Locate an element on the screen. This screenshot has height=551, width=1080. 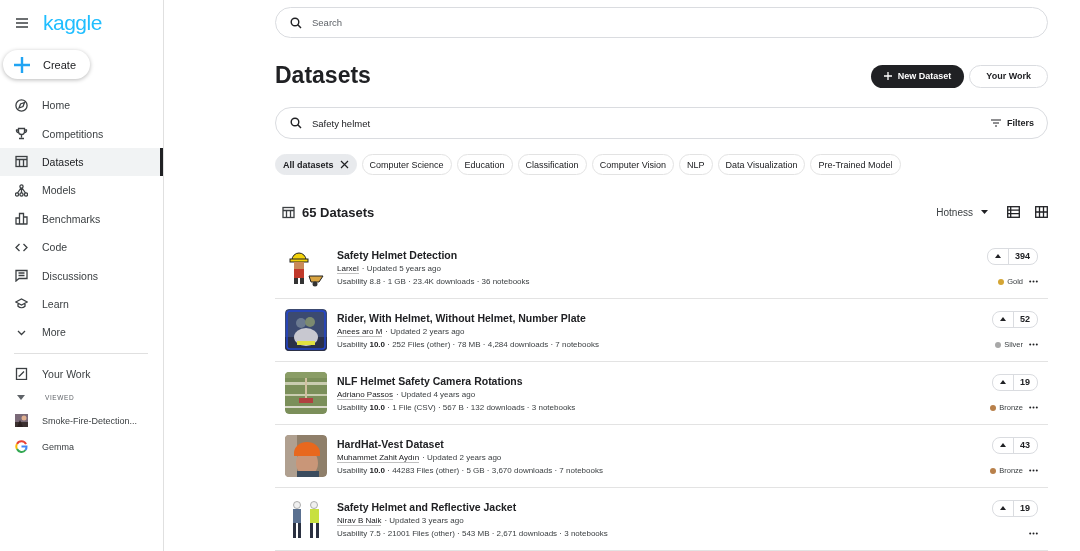
dataset-meta: Usability 7.5 · 21001 Files (other) · 543 MB · 2,671 downloads · 3 notebooks is located at coordinates (473, 533).